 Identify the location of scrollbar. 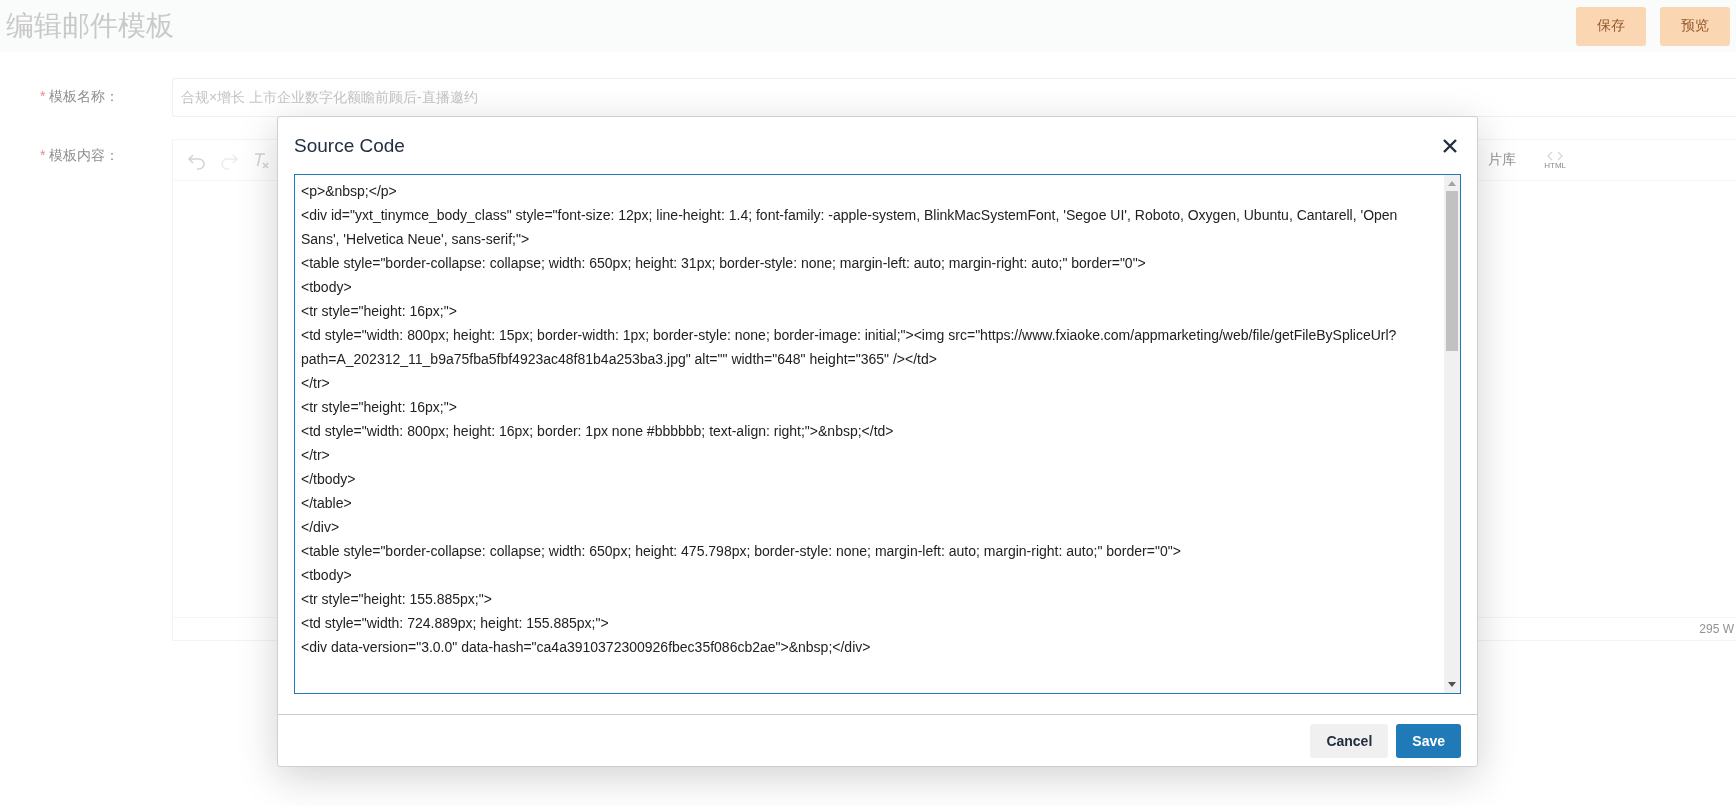
(1452, 434).